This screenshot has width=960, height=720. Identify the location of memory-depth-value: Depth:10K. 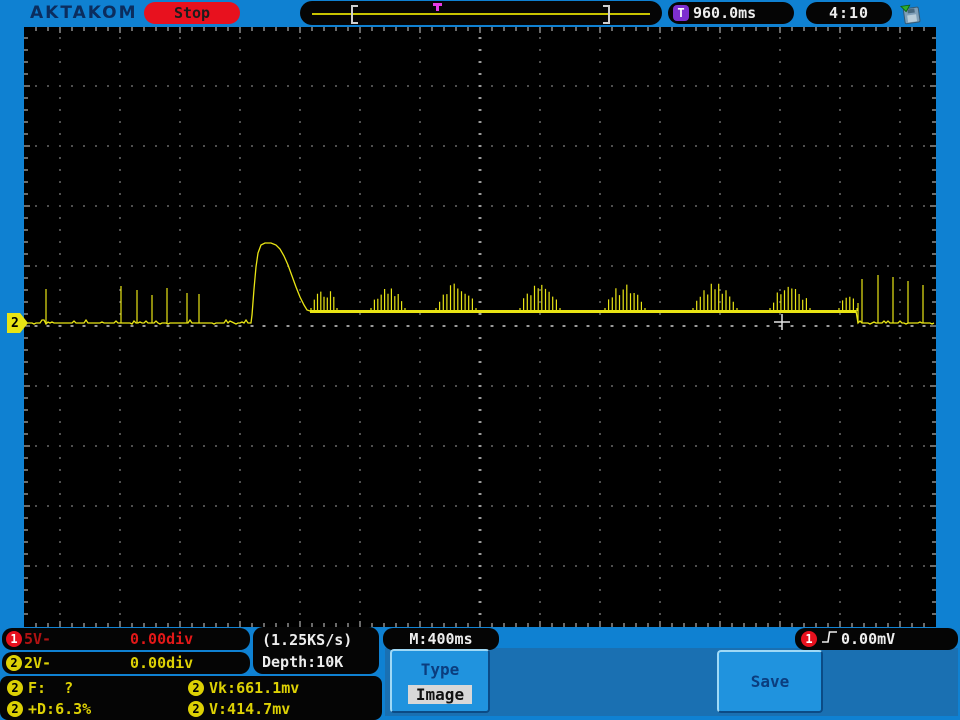
(303, 662).